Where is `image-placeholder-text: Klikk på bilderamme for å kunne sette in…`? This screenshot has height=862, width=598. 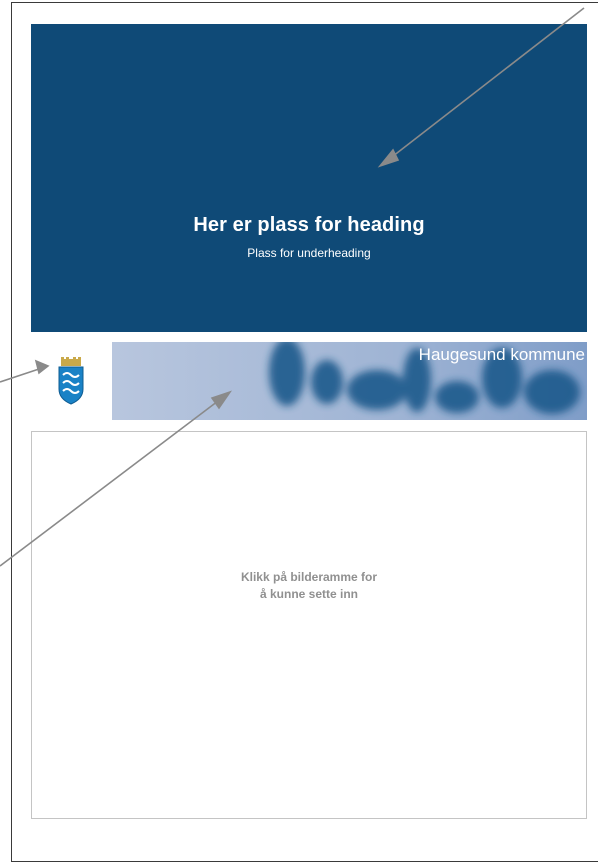
image-placeholder-text: Klikk på bilderamme for å kunne sette in… is located at coordinates (309, 586).